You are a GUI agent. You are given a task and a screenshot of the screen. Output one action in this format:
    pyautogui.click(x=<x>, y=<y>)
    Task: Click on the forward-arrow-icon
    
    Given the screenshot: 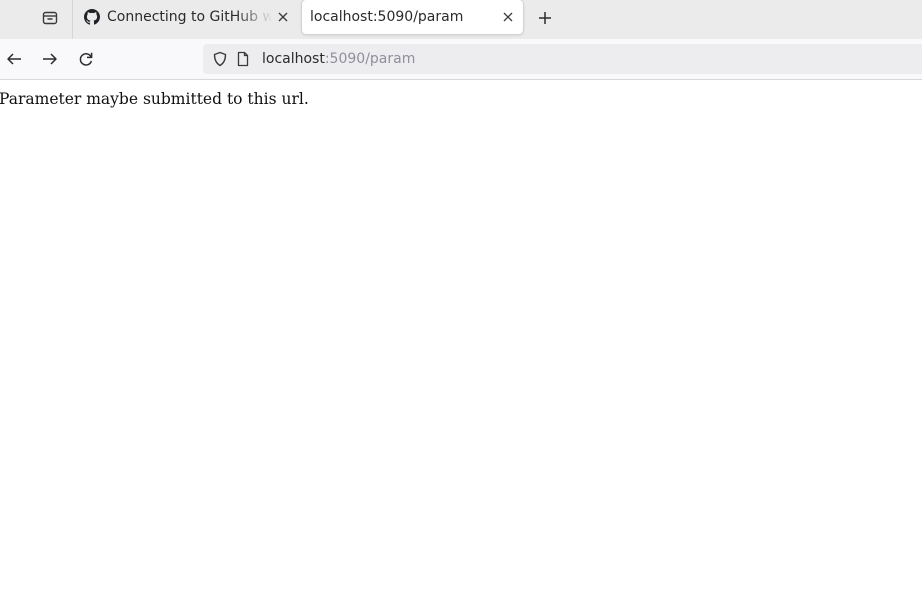 What is the action you would take?
    pyautogui.click(x=50, y=59)
    